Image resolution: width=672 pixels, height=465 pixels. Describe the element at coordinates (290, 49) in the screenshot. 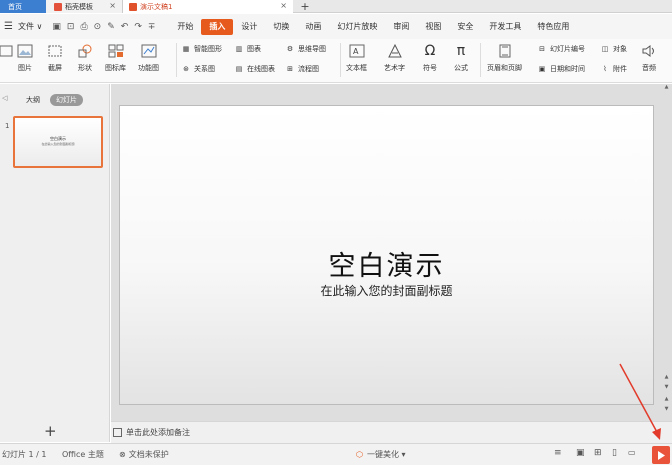

I see `mindmap-icon: ⚙` at that location.